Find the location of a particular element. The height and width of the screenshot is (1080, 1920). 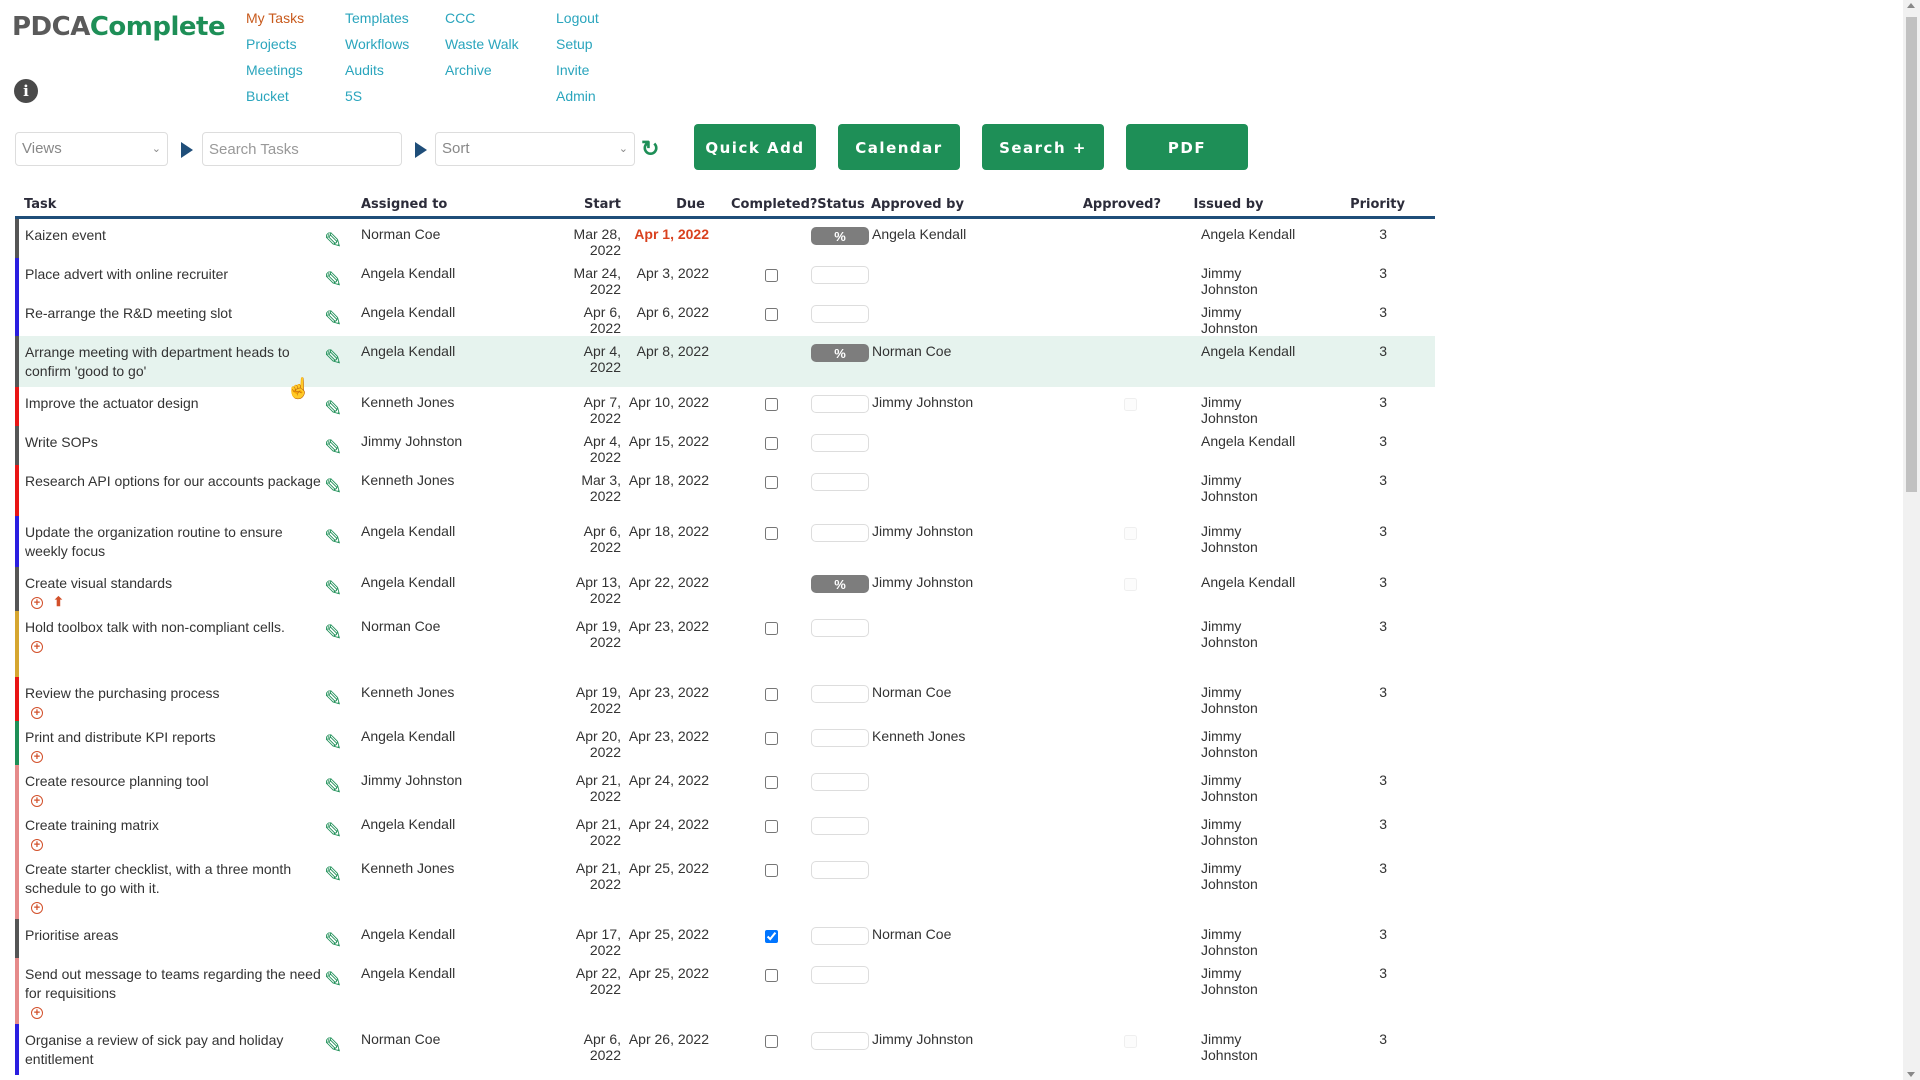

nav-archive: Archive is located at coordinates (482, 73).